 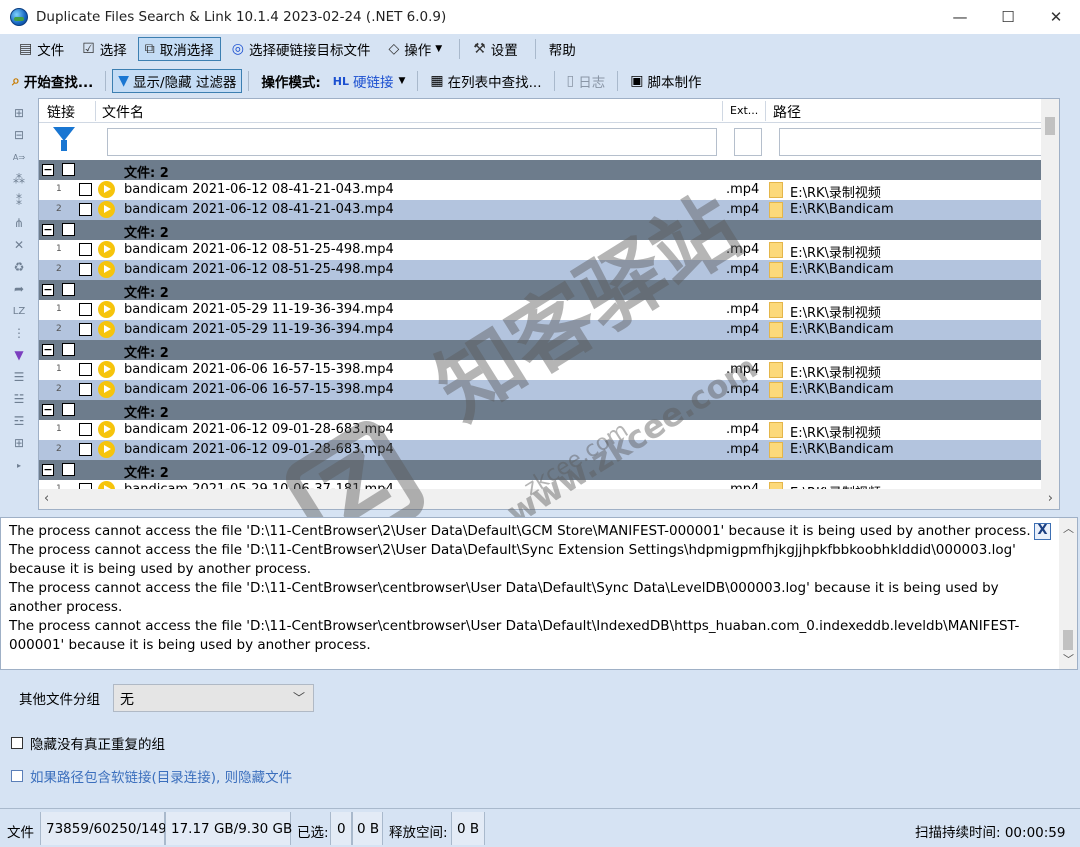 I want to click on group-alt-icon: ⁑, so click(x=19, y=201).